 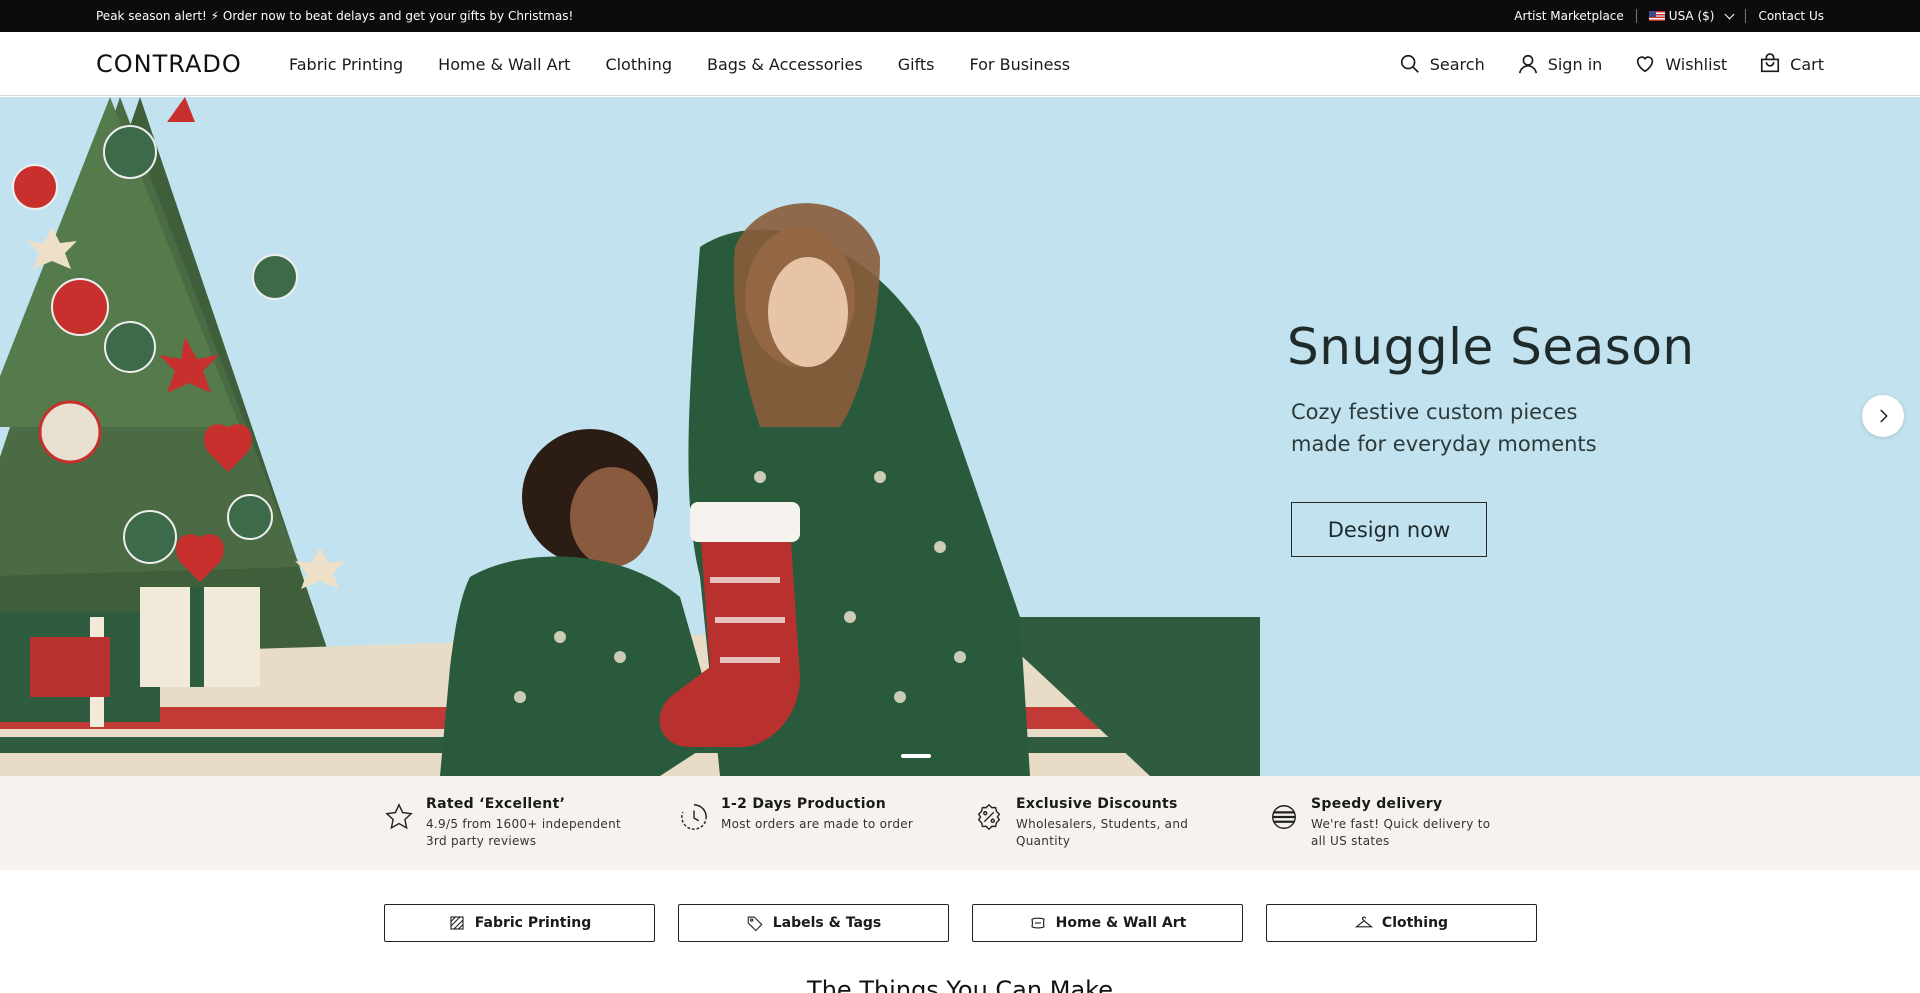 I want to click on country-selector: USA ($), so click(x=1691, y=16).